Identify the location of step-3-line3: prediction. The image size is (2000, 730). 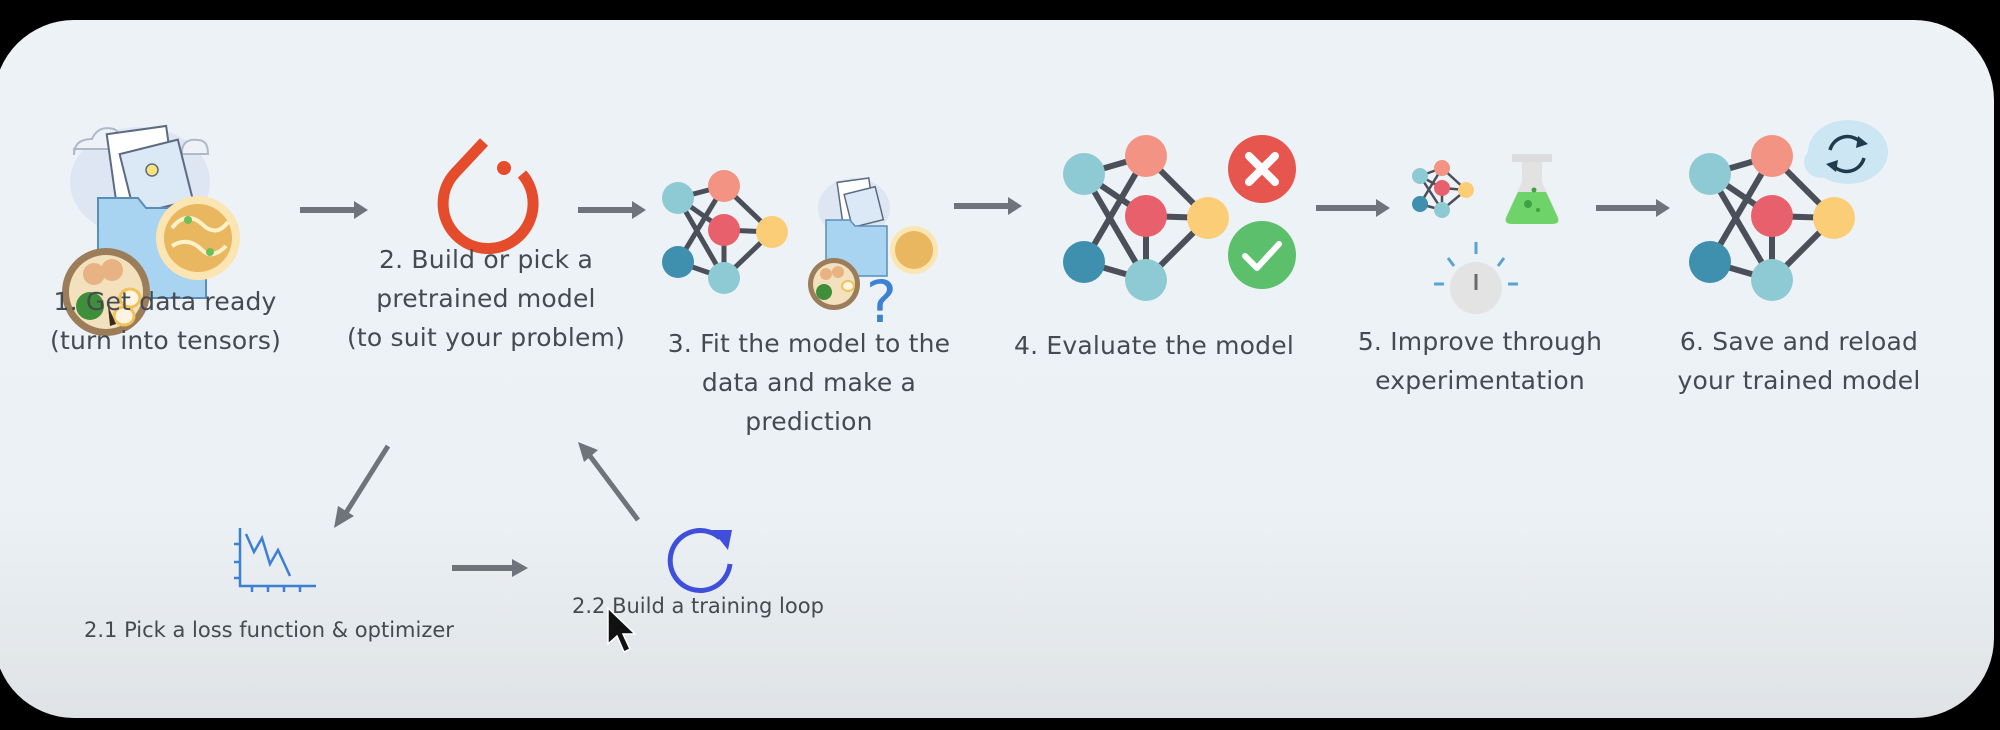
(809, 421).